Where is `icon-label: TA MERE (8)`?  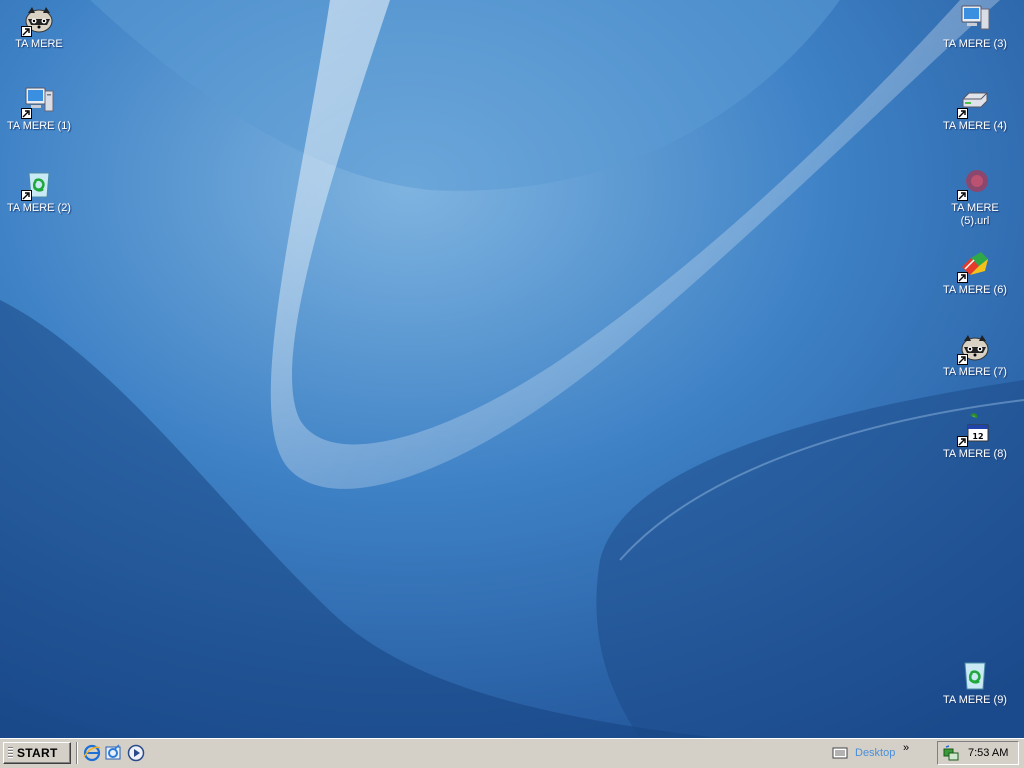
icon-label: TA MERE (8) is located at coordinates (975, 454).